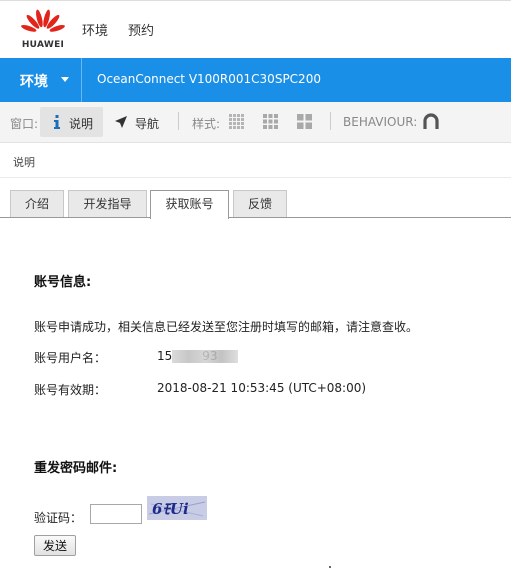  Describe the element at coordinates (255, 122) in the screenshot. I see `toolbar: 窗口: 说明 导航 样式: BEHAVIOUR:` at that location.